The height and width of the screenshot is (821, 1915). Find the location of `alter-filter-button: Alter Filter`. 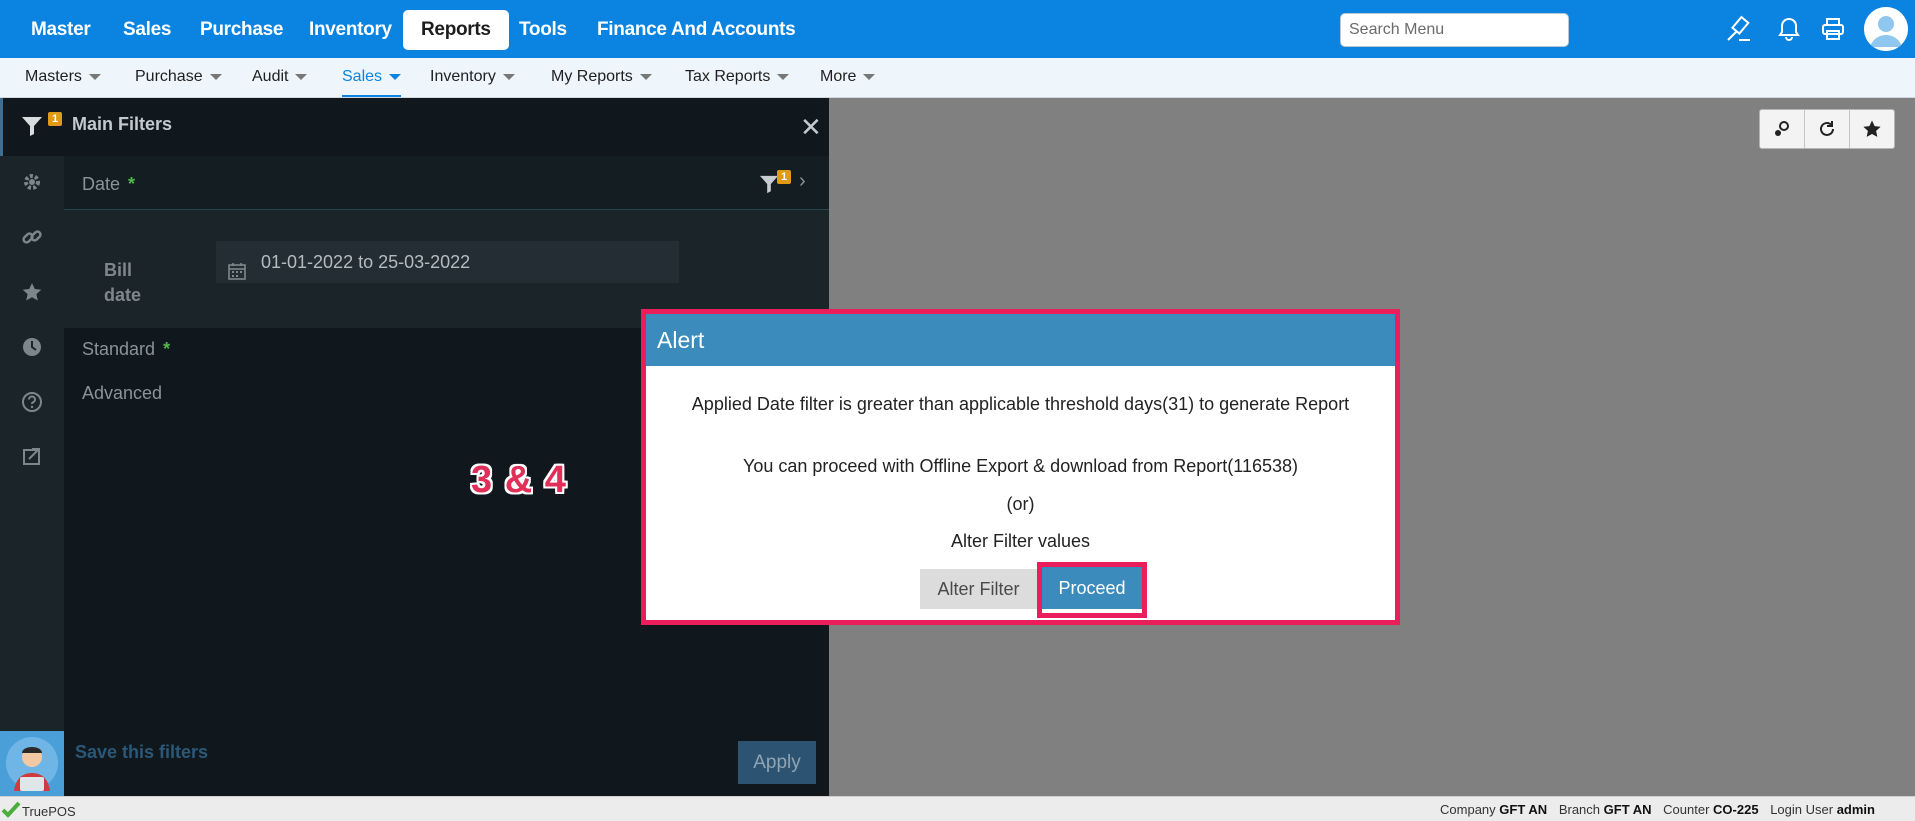

alter-filter-button: Alter Filter is located at coordinates (978, 589).